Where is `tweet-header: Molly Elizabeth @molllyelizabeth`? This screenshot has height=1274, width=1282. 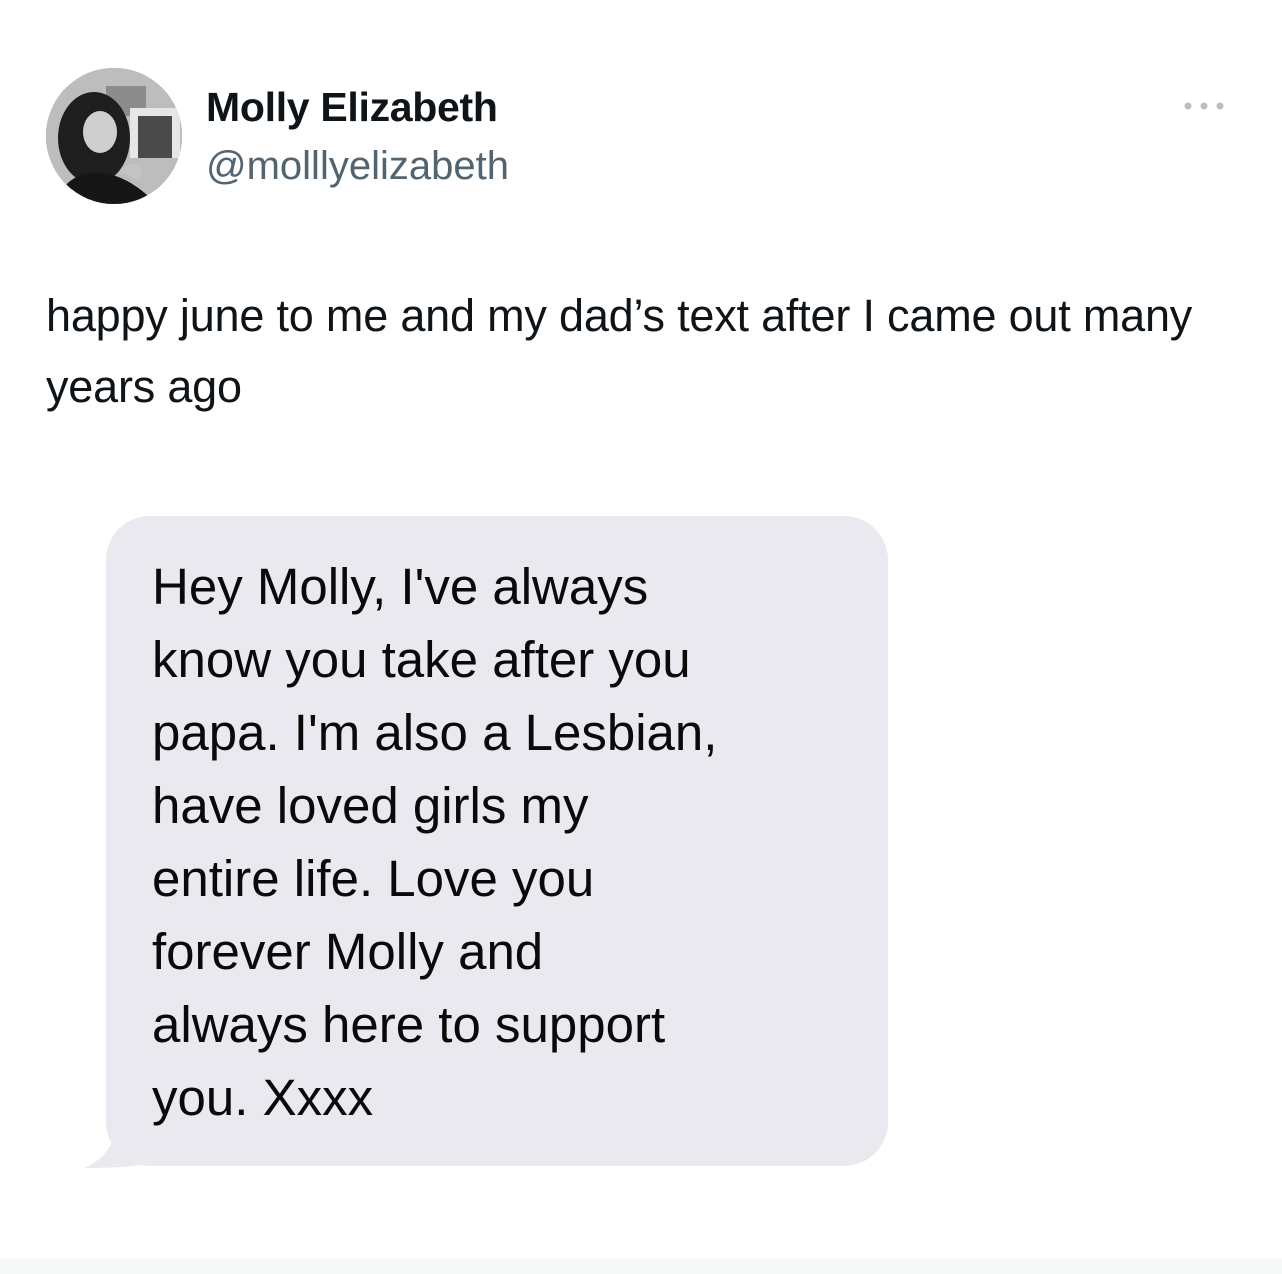 tweet-header: Molly Elizabeth @molllyelizabeth is located at coordinates (641, 138).